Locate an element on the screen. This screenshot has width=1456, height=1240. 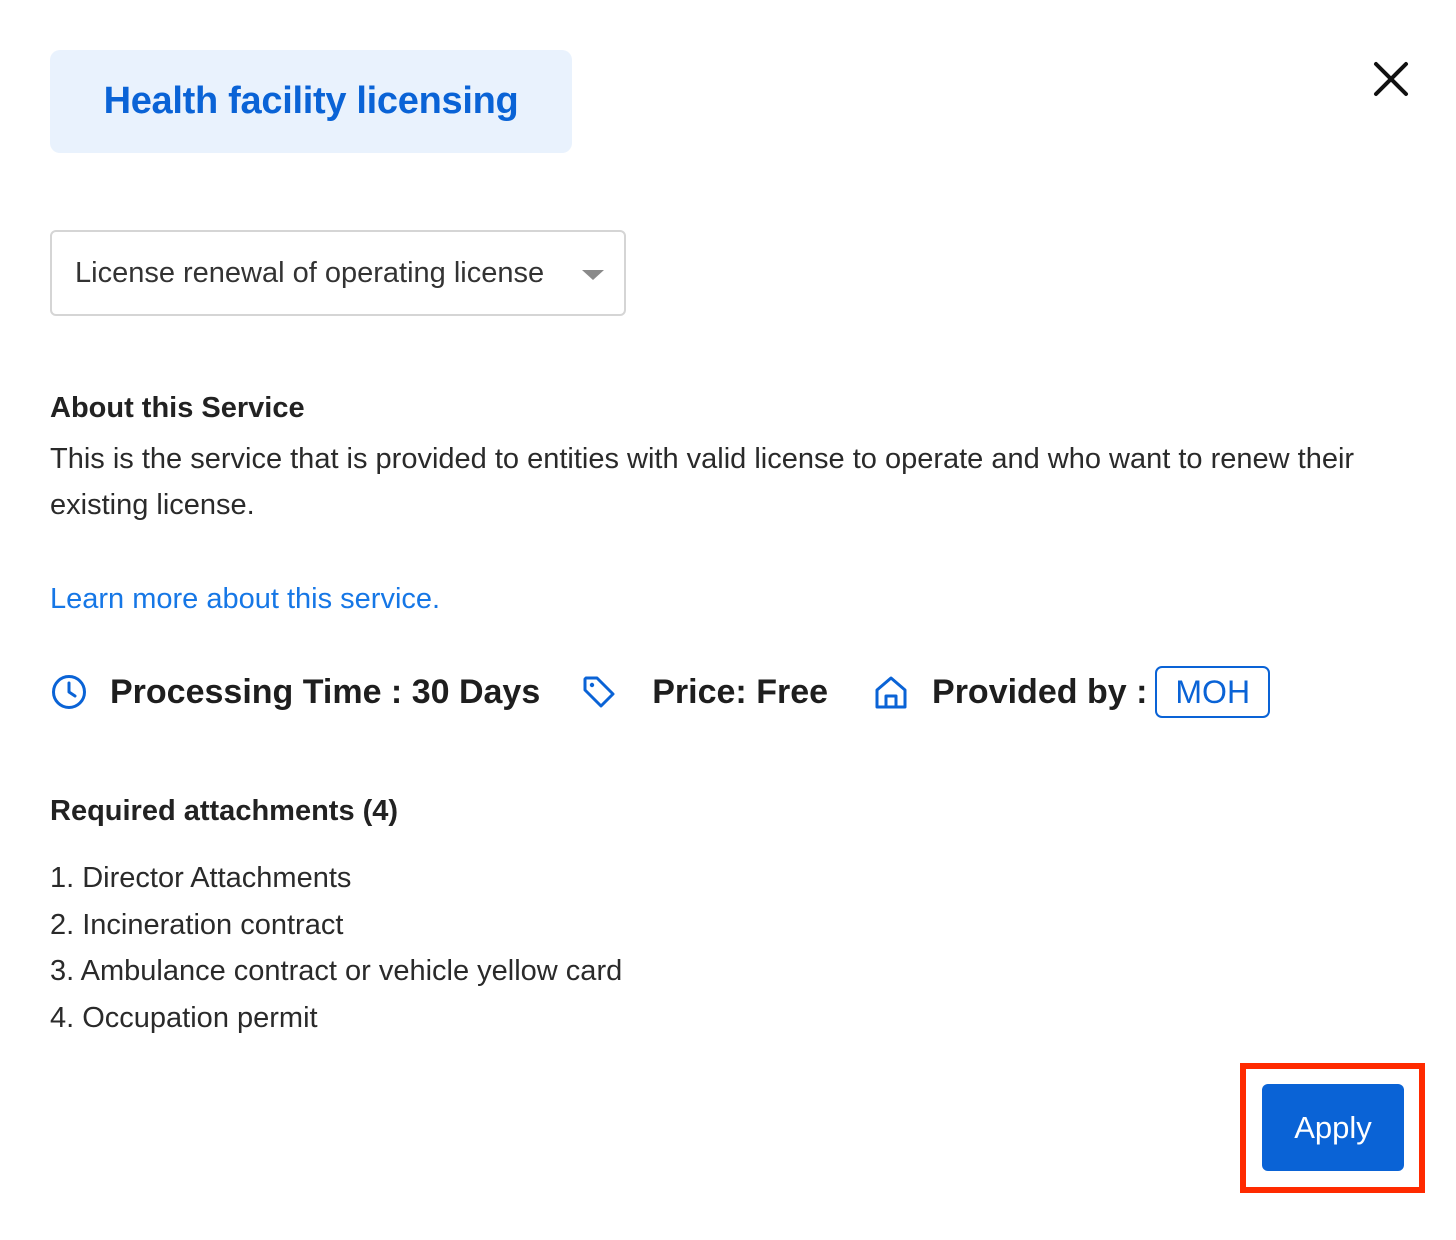
attachment-item: 4. Occupation permit is located at coordinates (184, 1017).